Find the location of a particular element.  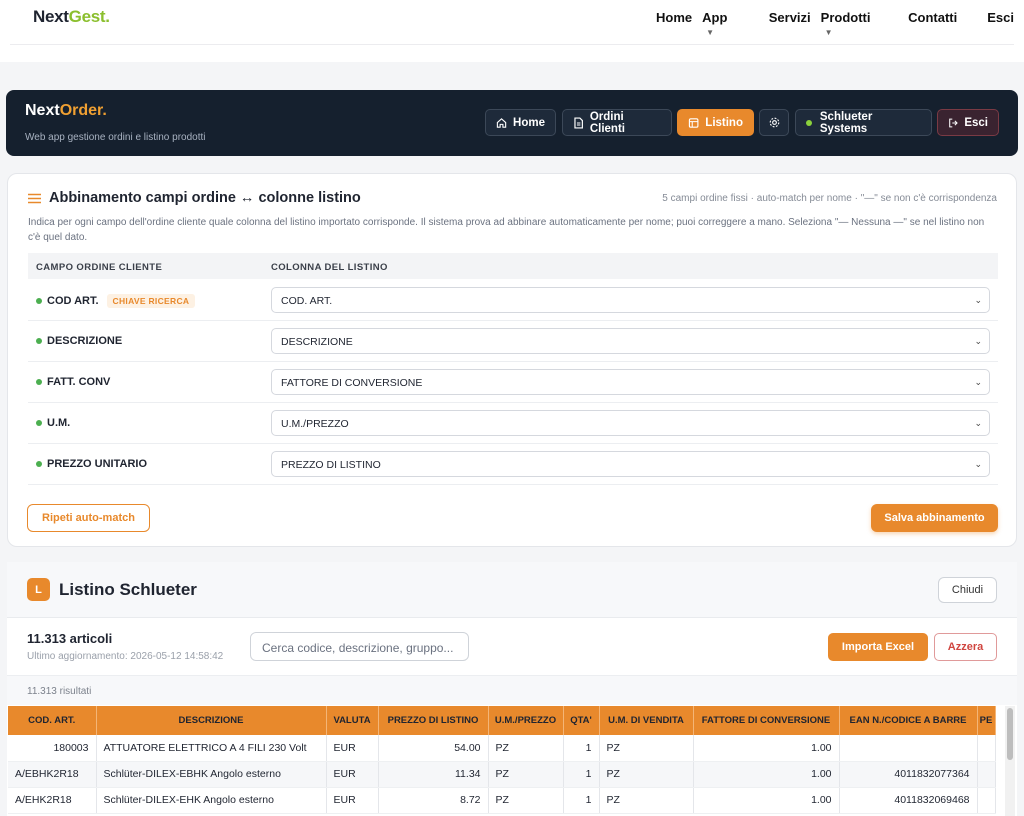

column-select-value: COD. ART. is located at coordinates (307, 301).